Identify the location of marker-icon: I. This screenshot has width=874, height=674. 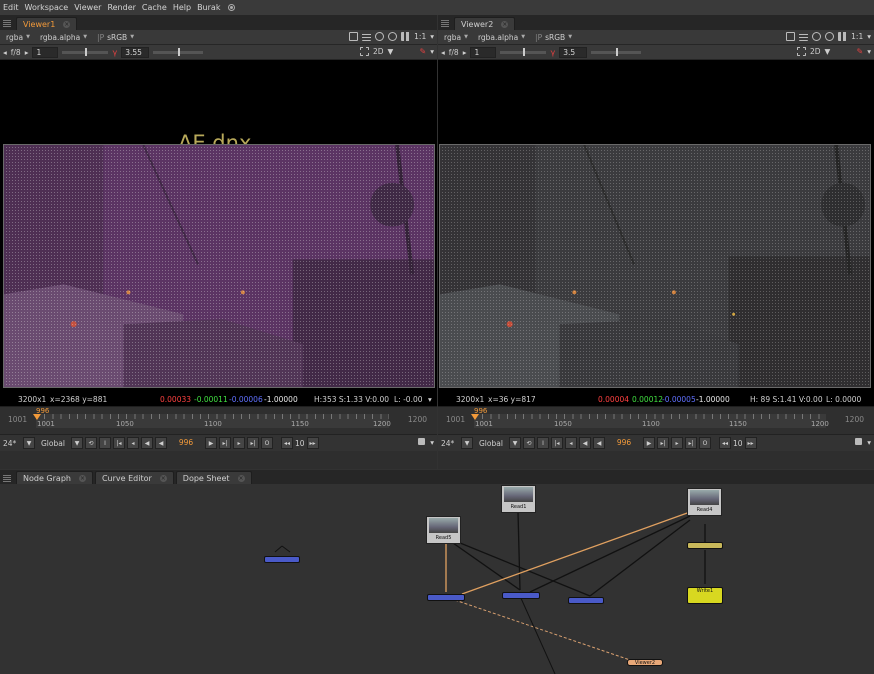
(543, 443).